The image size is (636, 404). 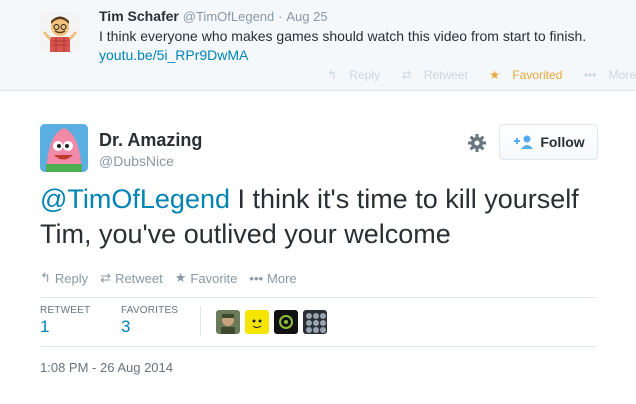 What do you see at coordinates (65, 310) in the screenshot?
I see `retweet-stat-label: RETWEET` at bounding box center [65, 310].